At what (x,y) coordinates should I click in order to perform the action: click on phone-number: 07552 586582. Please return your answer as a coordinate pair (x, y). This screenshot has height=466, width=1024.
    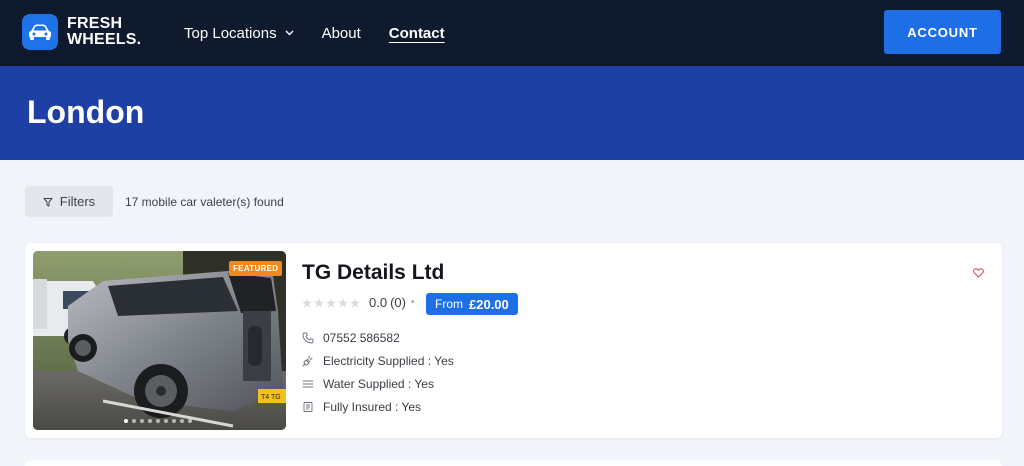
    Looking at the image, I should click on (361, 338).